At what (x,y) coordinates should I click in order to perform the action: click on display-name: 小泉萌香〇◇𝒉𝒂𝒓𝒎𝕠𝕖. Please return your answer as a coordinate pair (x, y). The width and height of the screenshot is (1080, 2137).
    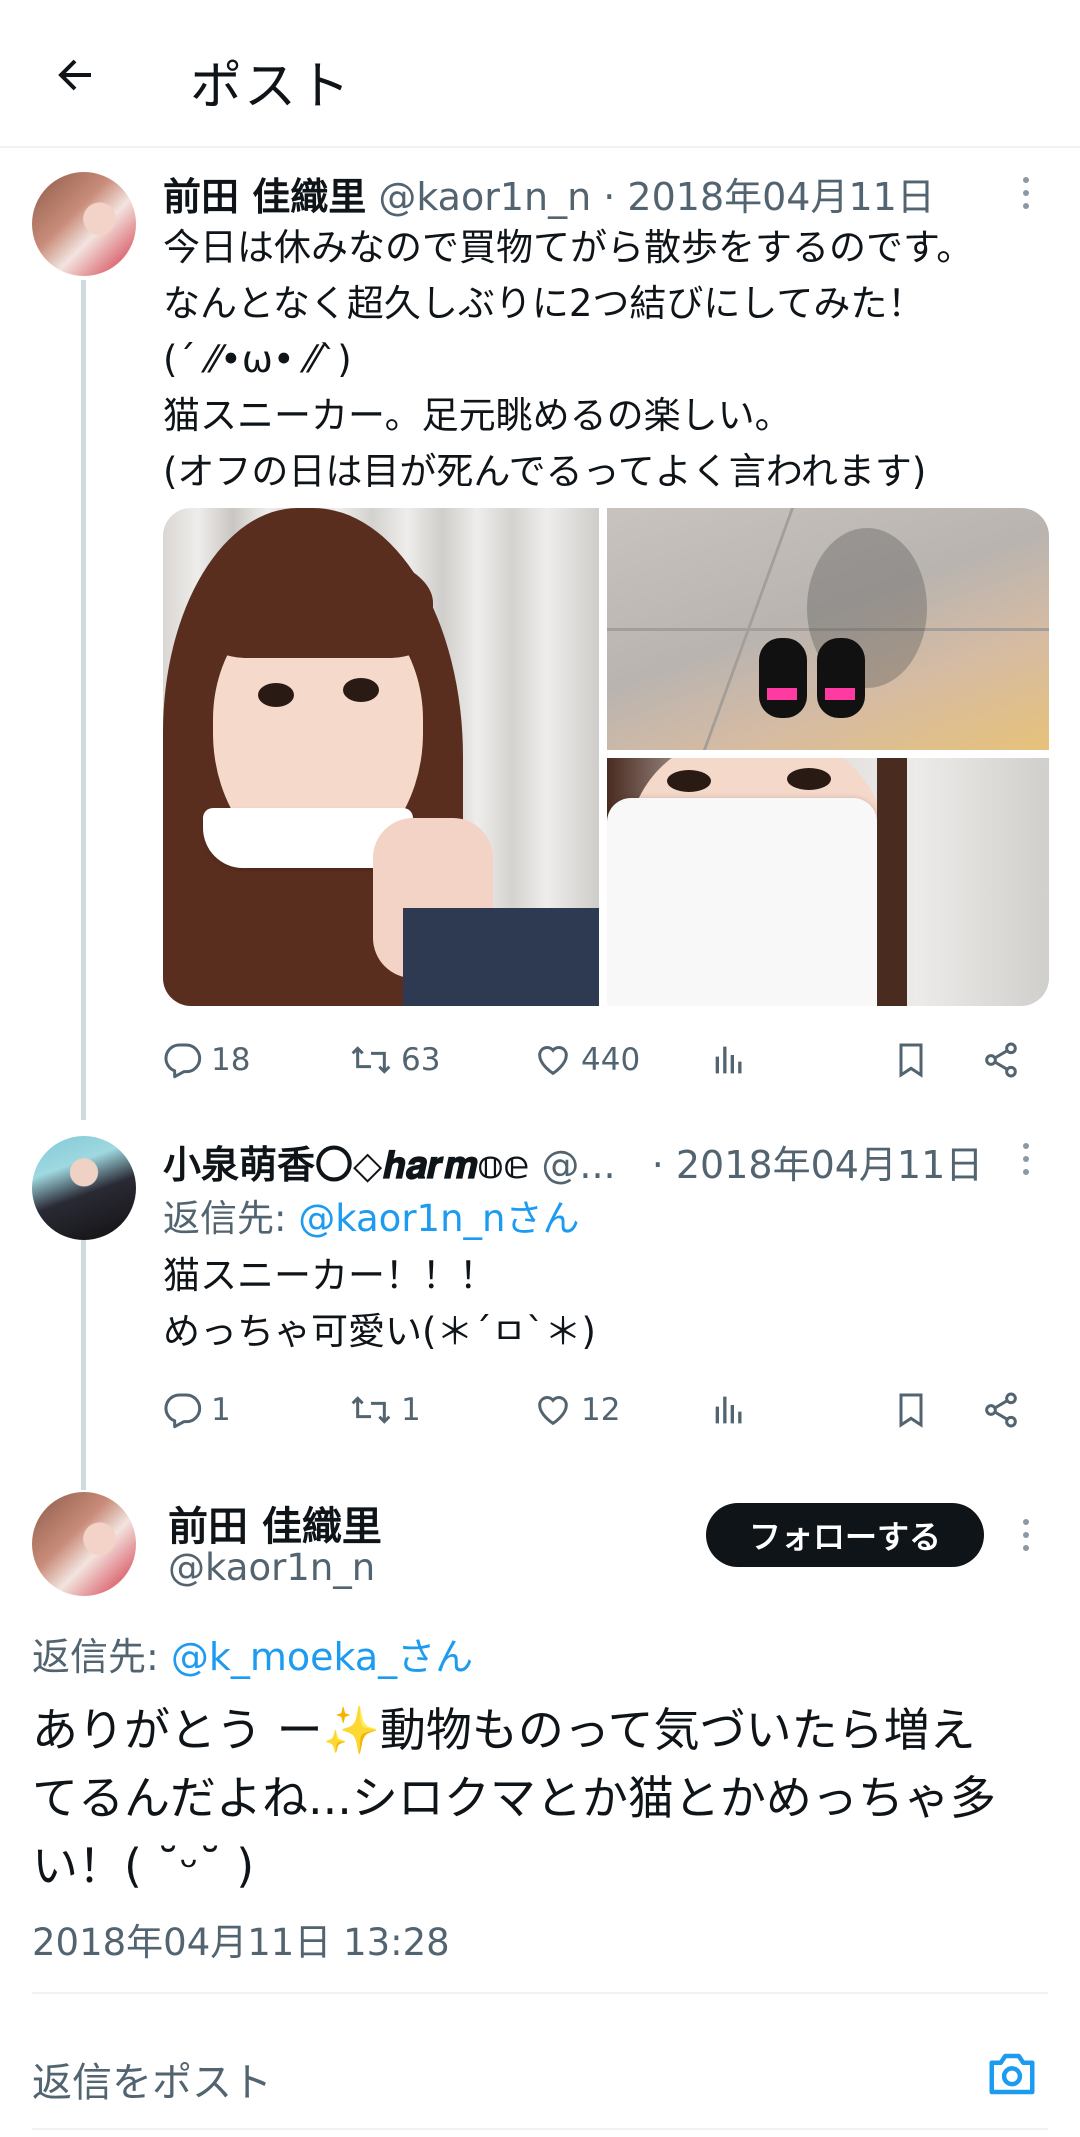
    Looking at the image, I should click on (346, 1165).